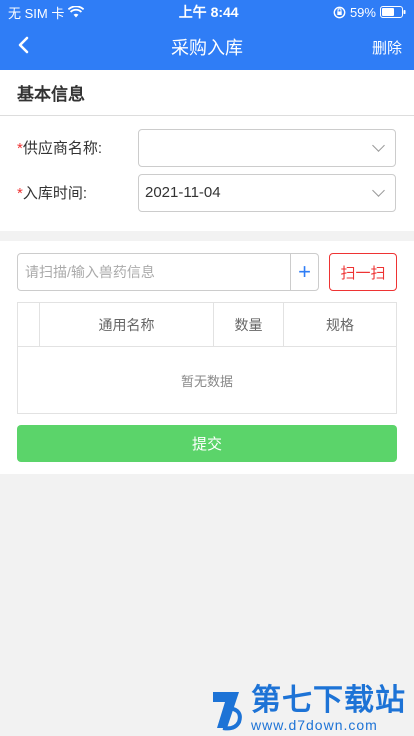 Image resolution: width=414 pixels, height=736 pixels. Describe the element at coordinates (28, 47) in the screenshot. I see `back-icon` at that location.